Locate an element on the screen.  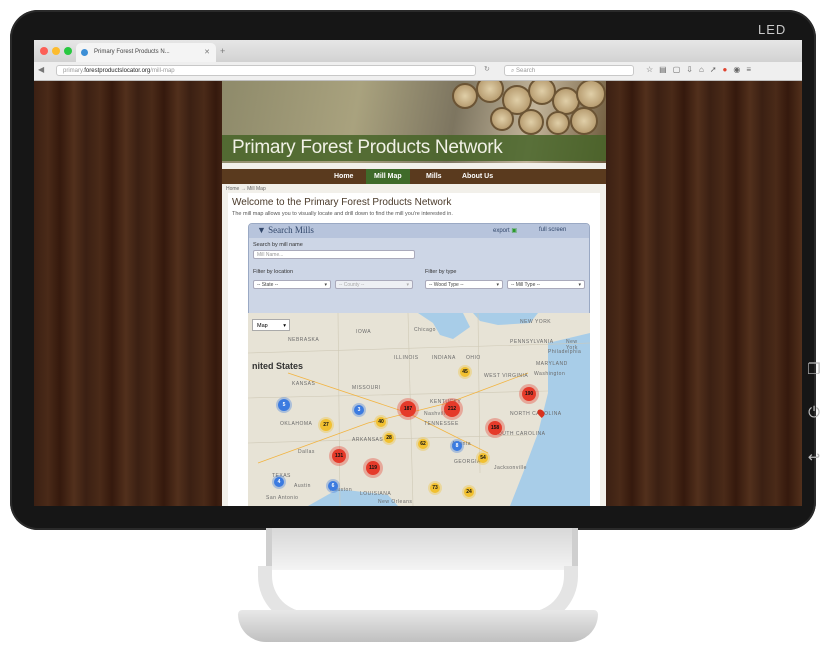
state-select: -- State -- ▾ is located at coordinates (292, 284).